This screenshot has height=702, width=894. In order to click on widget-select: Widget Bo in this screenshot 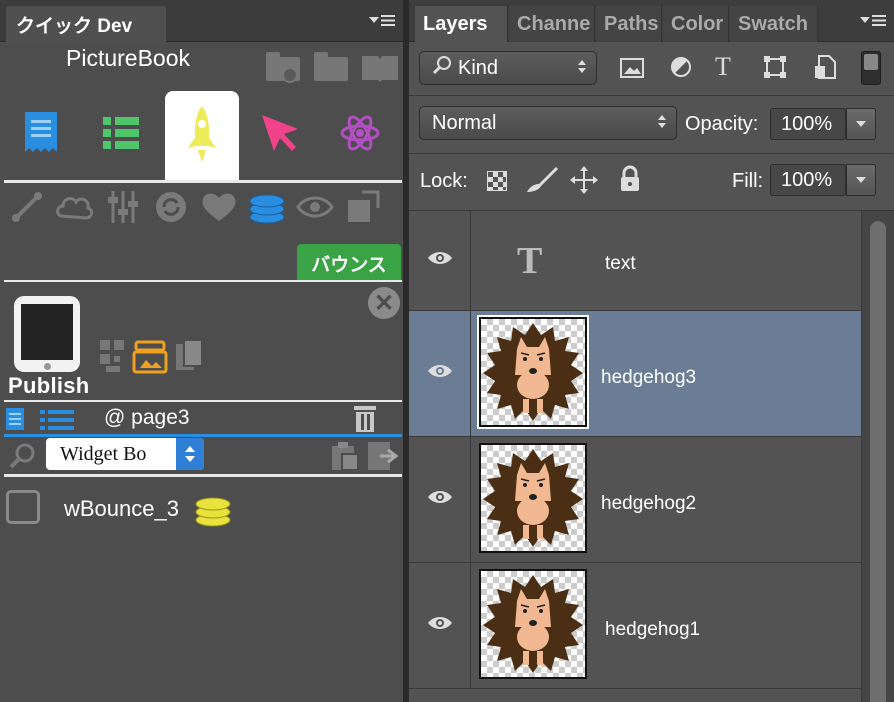, I will do `click(125, 454)`.